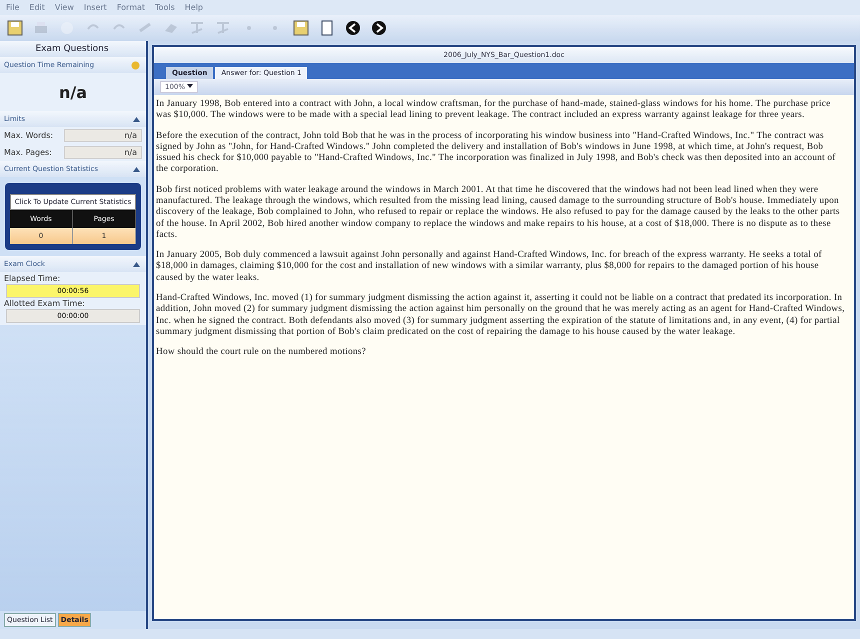 The width and height of the screenshot is (860, 639). Describe the element at coordinates (131, 7) in the screenshot. I see `menu-item: Format` at that location.